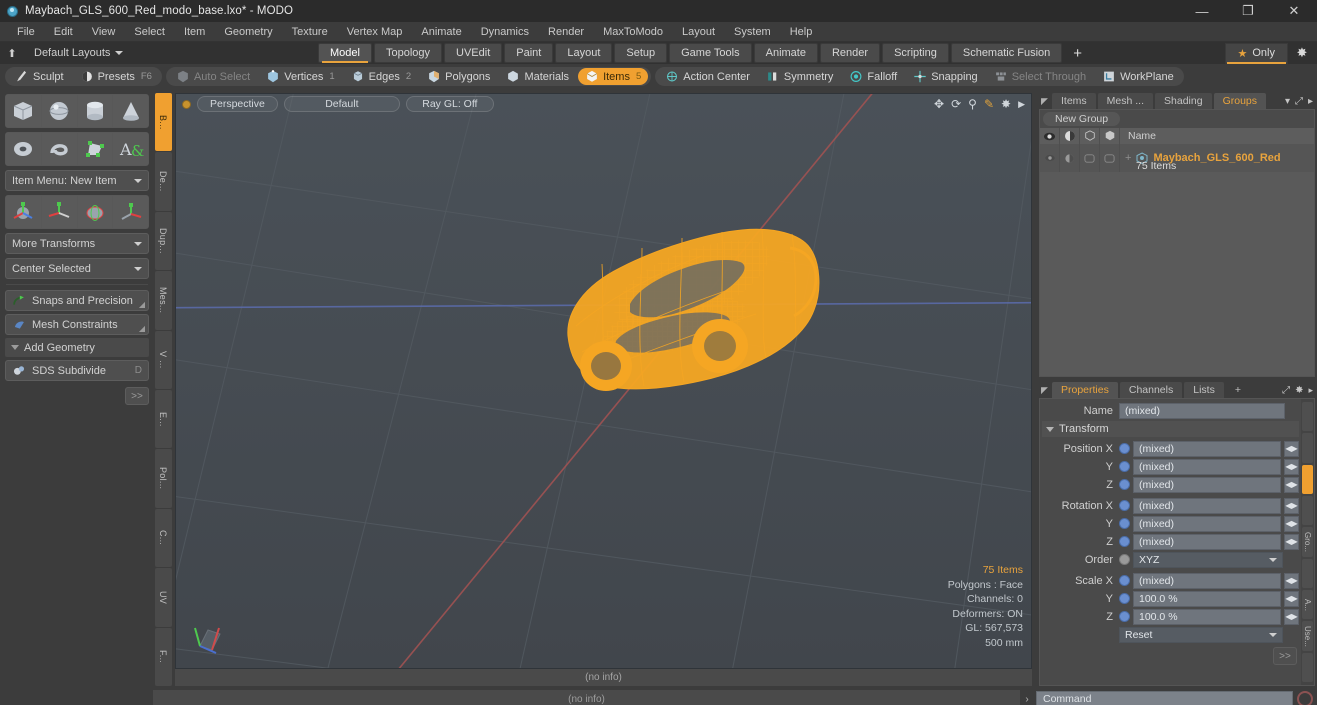  Describe the element at coordinates (1138, 76) in the screenshot. I see `workplane-button: WorkPlane` at that location.